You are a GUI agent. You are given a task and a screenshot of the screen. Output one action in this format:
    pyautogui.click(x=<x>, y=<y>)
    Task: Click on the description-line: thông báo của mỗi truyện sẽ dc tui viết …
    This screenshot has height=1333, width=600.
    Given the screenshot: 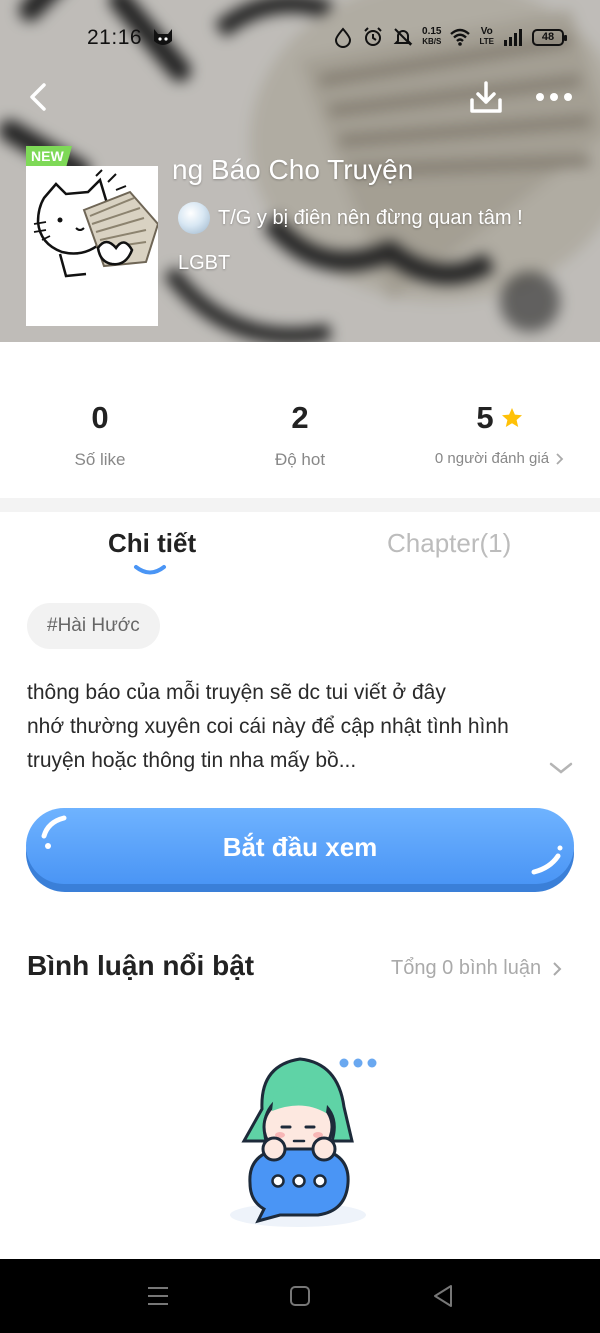 What is the action you would take?
    pyautogui.click(x=236, y=692)
    